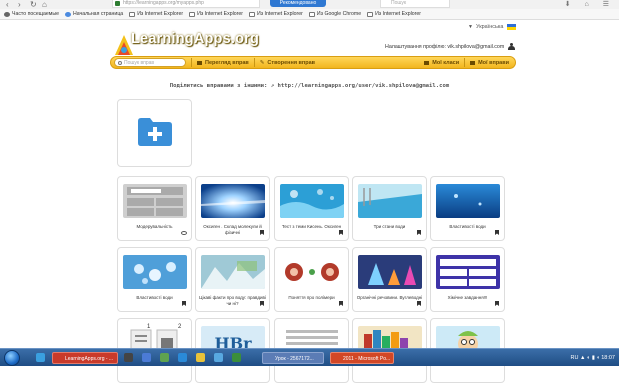 The height and width of the screenshot is (383, 619). I want to click on excel-icon, so click(236, 357).